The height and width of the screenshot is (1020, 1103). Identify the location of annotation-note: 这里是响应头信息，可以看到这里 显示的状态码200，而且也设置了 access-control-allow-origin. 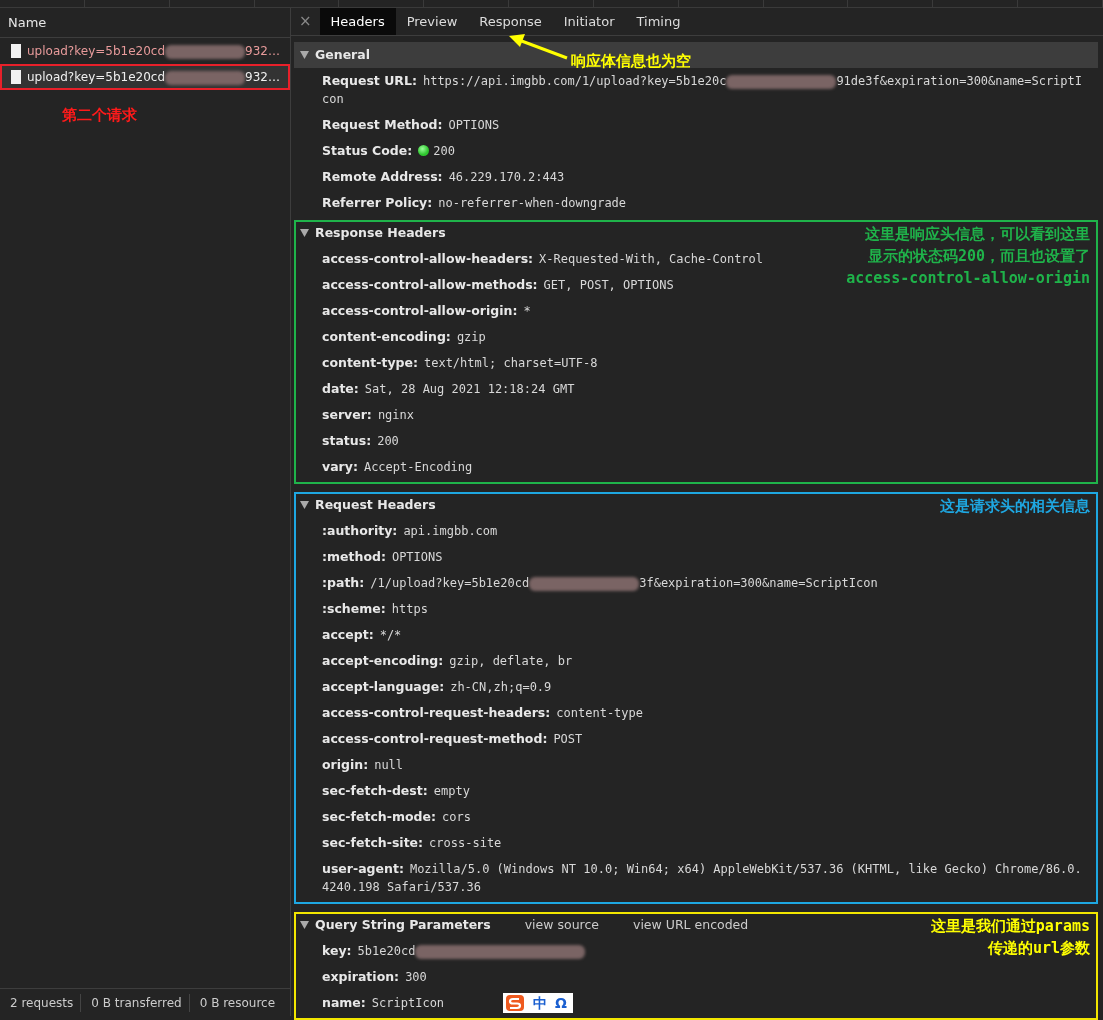
(968, 256).